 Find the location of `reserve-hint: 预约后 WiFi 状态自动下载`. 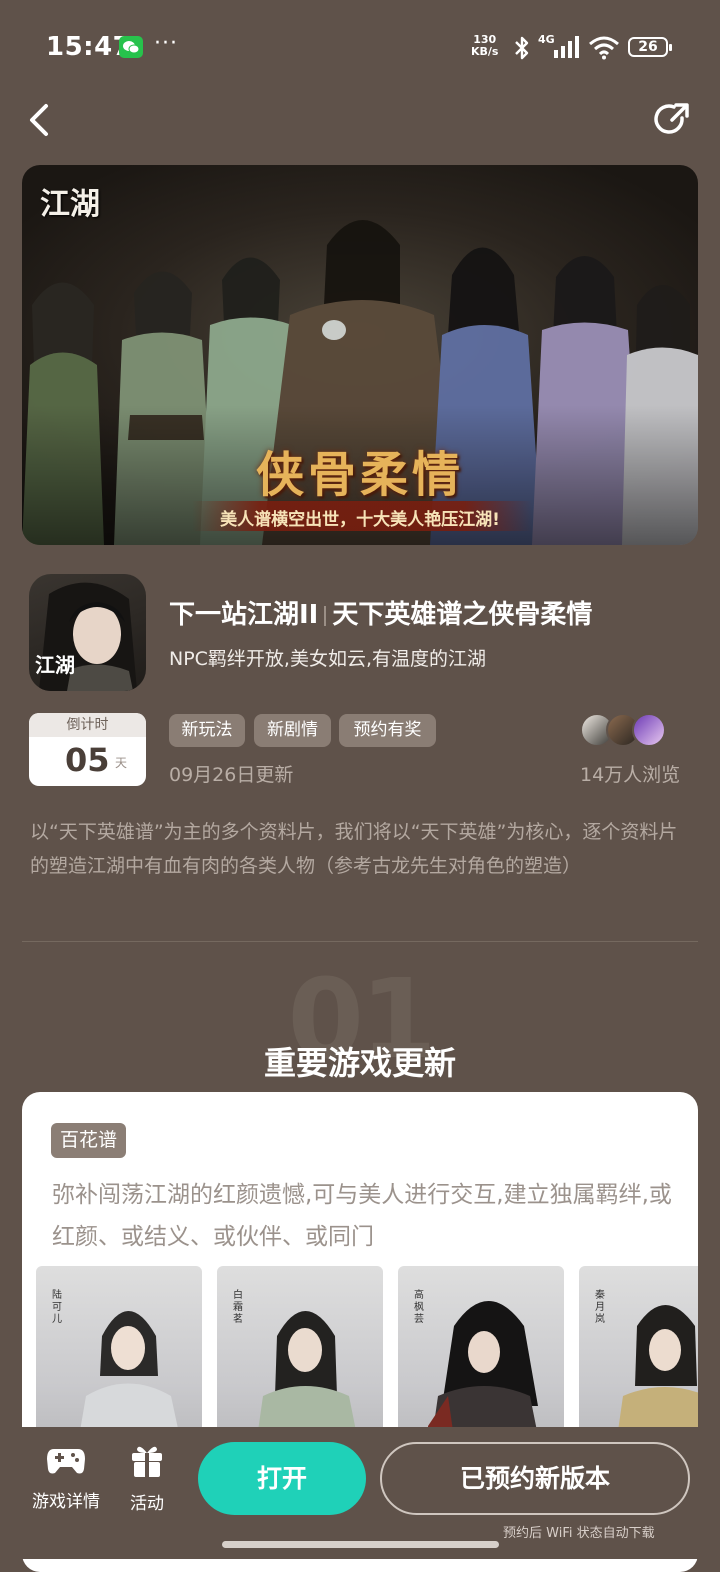

reserve-hint: 预约后 WiFi 状态自动下载 is located at coordinates (579, 1533).